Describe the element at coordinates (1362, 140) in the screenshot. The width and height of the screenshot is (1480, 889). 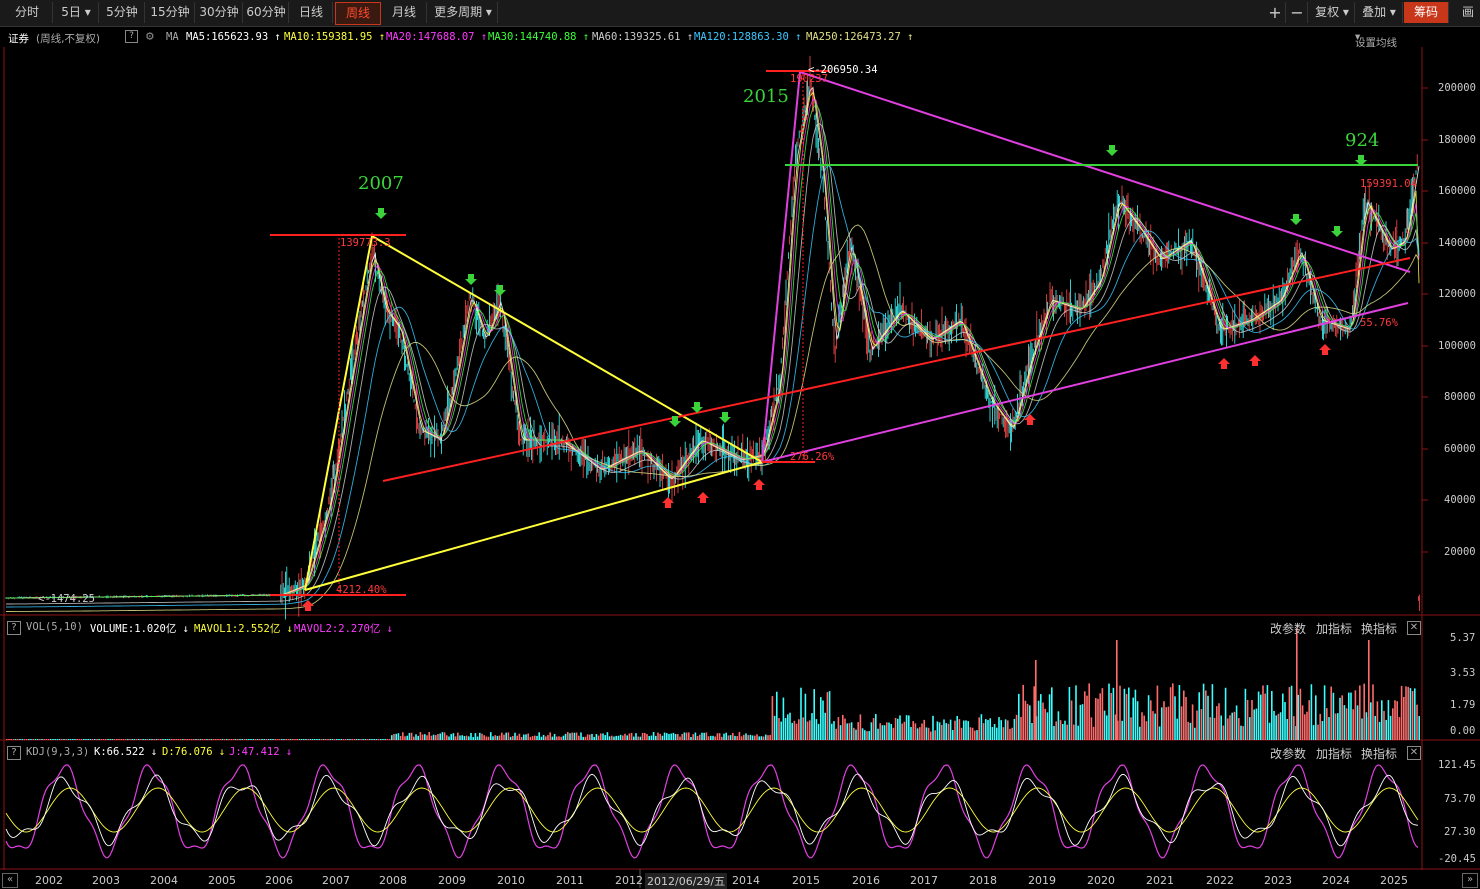
I see `label-924: 924` at that location.